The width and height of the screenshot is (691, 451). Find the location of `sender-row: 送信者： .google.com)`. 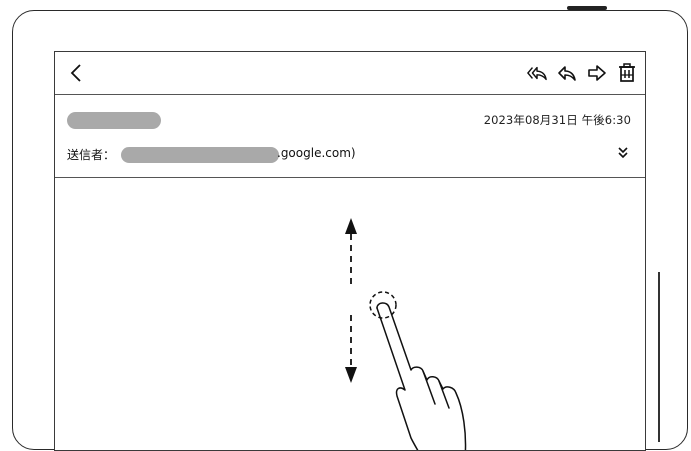

sender-row: 送信者： .google.com) is located at coordinates (349, 154).